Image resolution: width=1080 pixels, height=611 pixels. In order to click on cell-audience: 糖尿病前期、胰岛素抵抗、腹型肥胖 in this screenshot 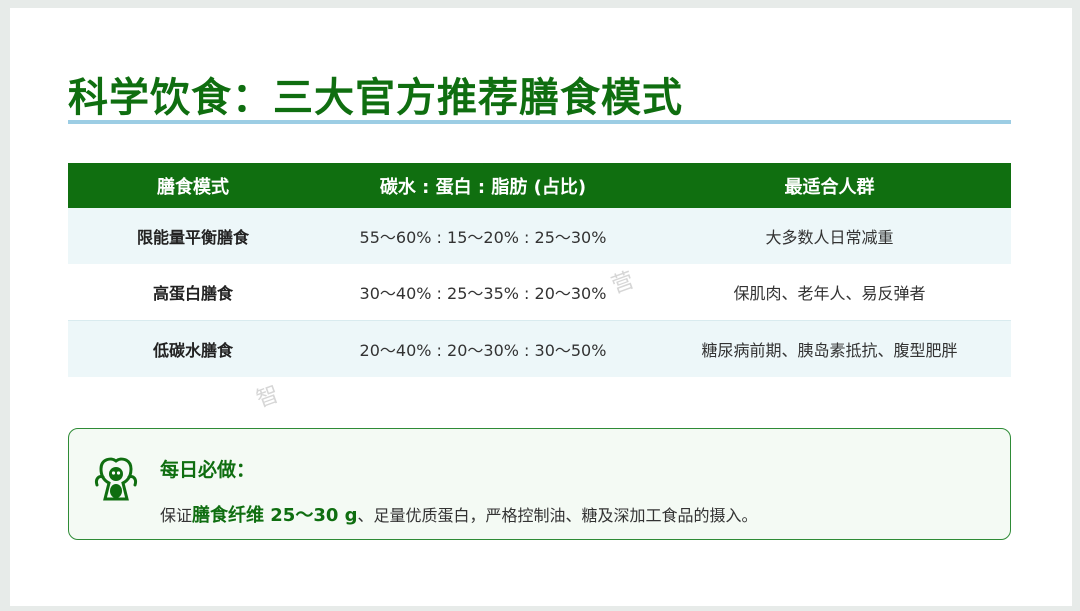, I will do `click(829, 348)`.